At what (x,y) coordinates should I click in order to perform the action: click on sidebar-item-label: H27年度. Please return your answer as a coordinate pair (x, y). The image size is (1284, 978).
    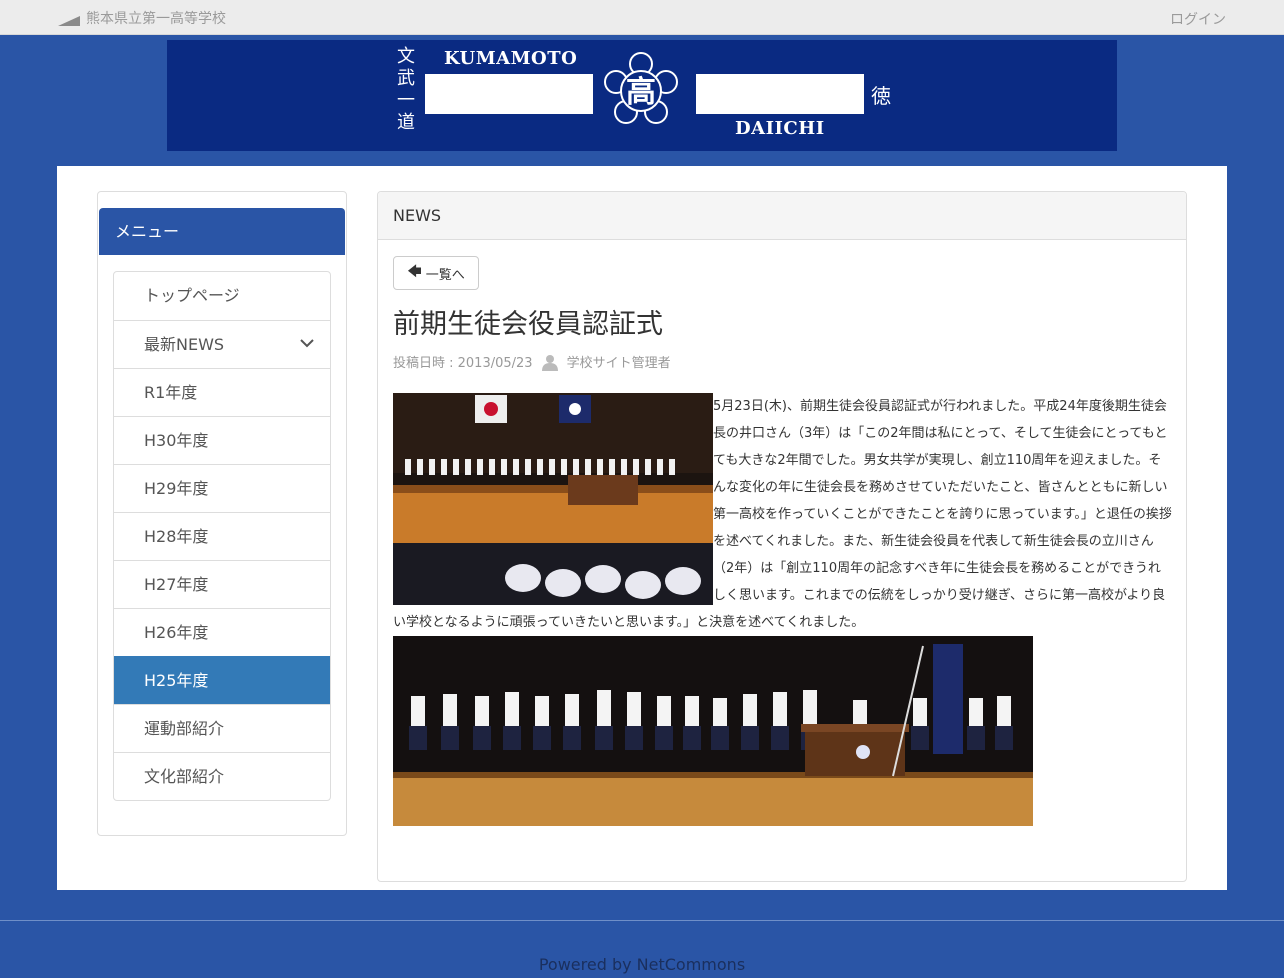
    Looking at the image, I should click on (176, 584).